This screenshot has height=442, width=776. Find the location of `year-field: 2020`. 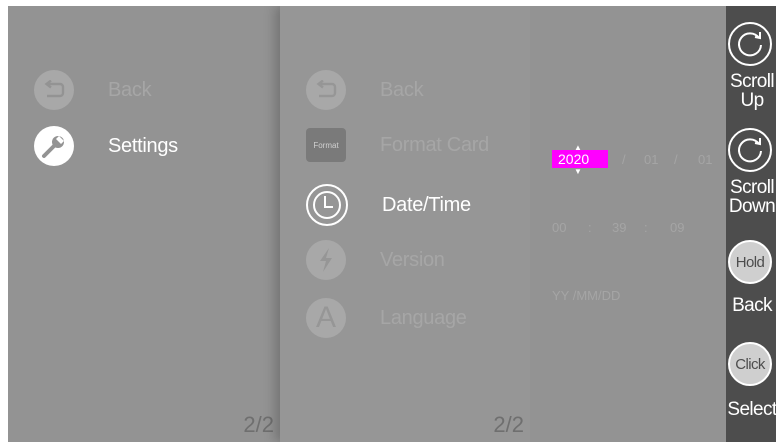

year-field: 2020 is located at coordinates (580, 159).